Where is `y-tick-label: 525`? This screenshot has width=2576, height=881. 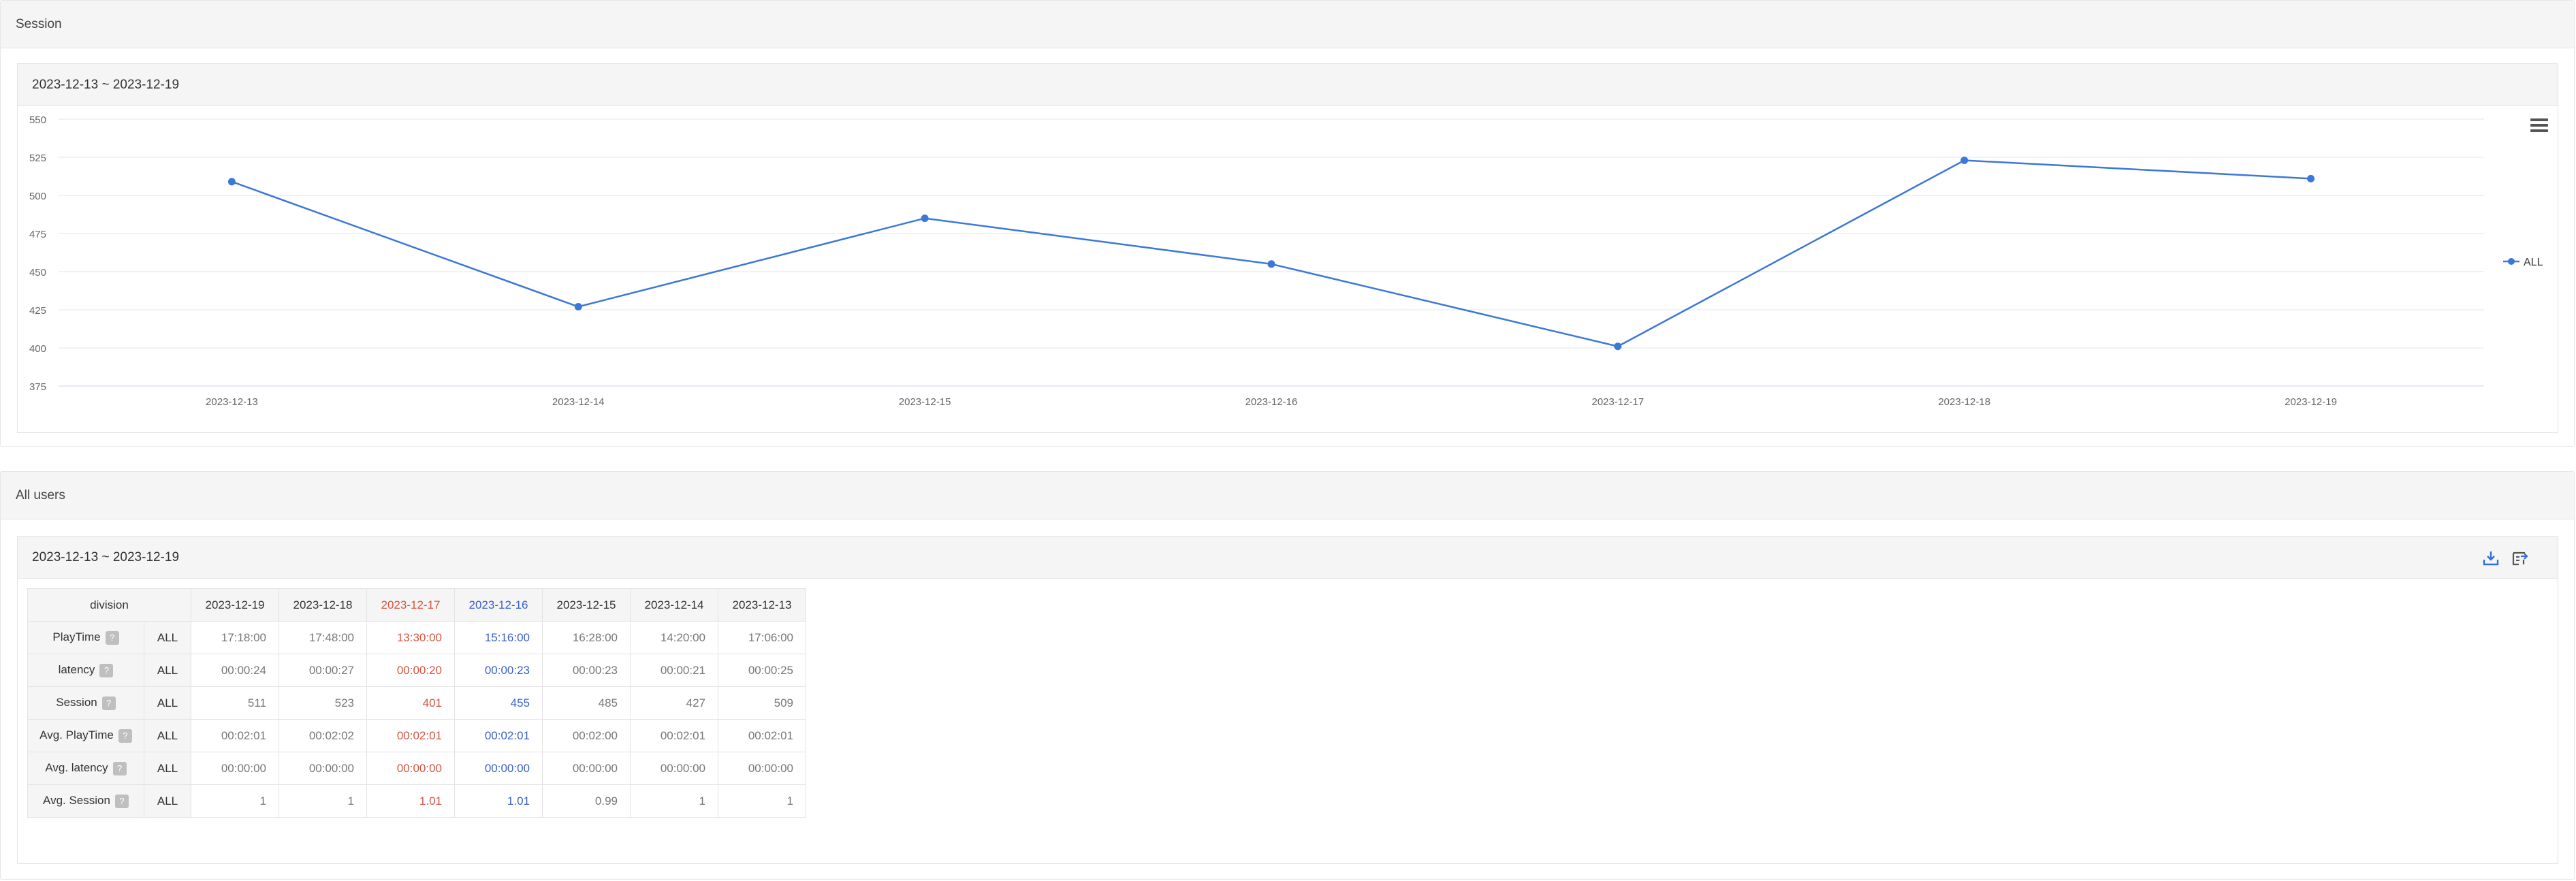
y-tick-label: 525 is located at coordinates (37, 158).